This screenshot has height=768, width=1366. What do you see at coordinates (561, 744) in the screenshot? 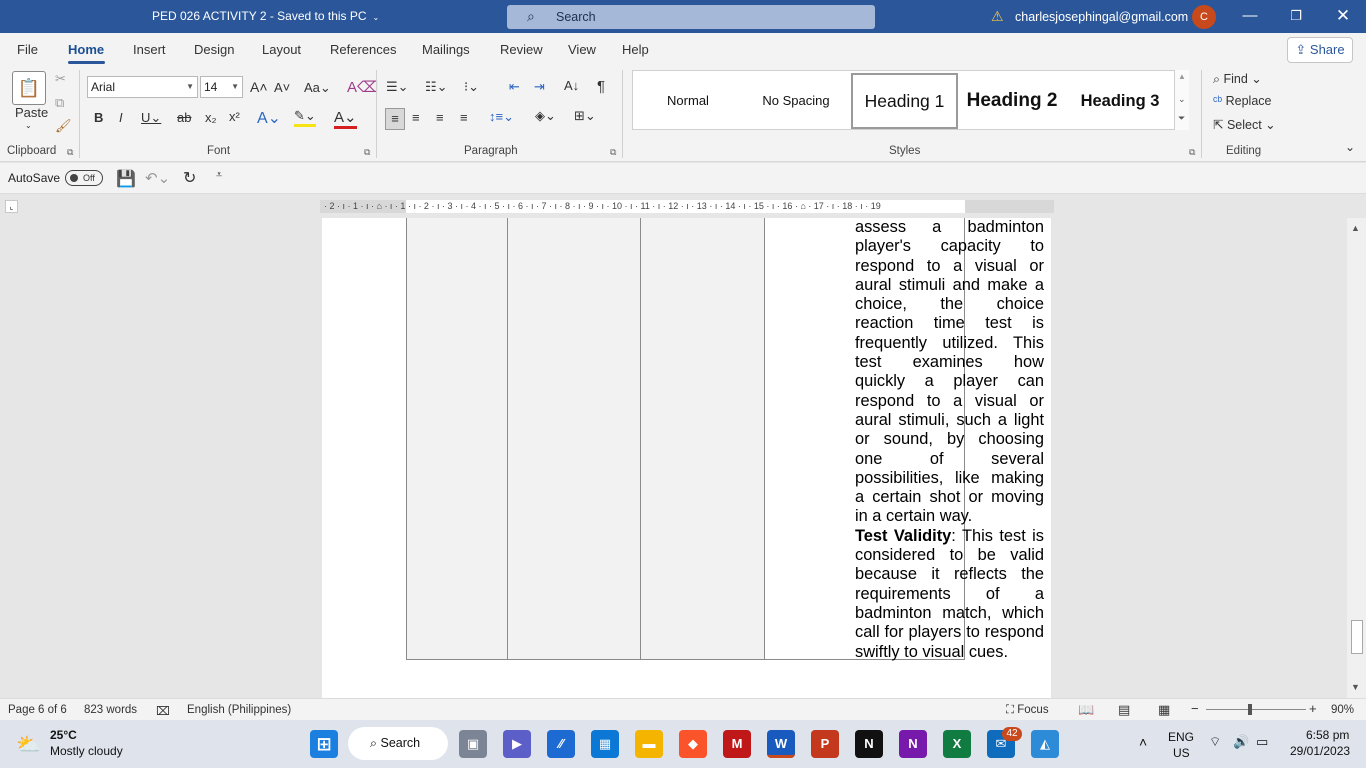
I see `app-icon: ⁄⁄` at bounding box center [561, 744].